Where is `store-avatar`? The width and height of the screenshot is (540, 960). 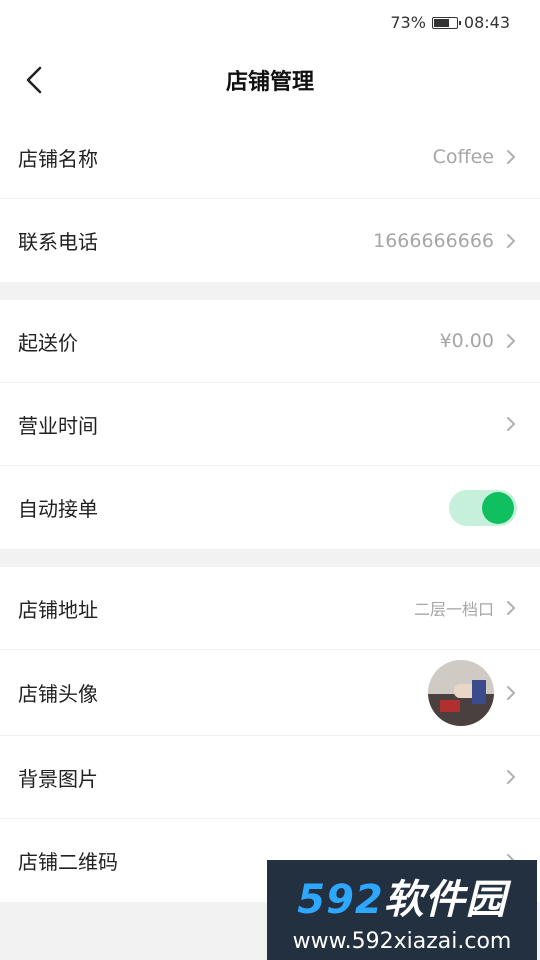 store-avatar is located at coordinates (461, 692).